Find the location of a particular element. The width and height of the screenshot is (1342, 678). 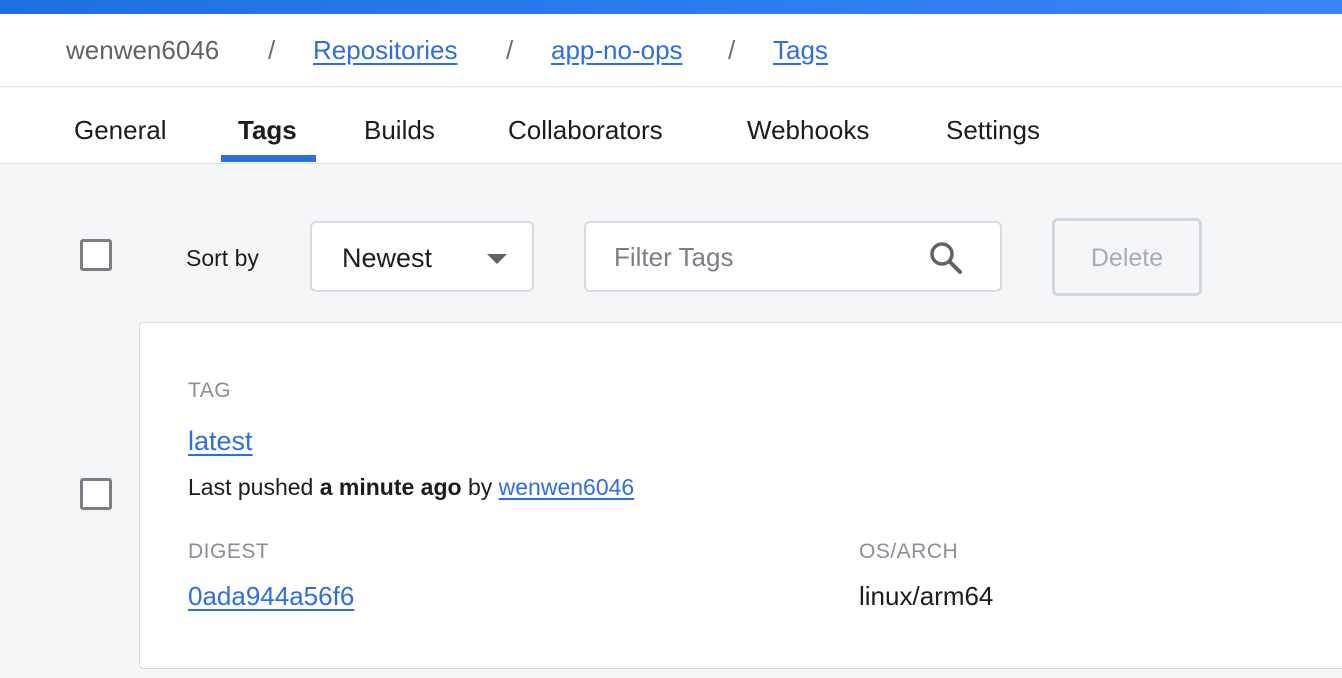

pushed-time: a minute ago is located at coordinates (390, 487).